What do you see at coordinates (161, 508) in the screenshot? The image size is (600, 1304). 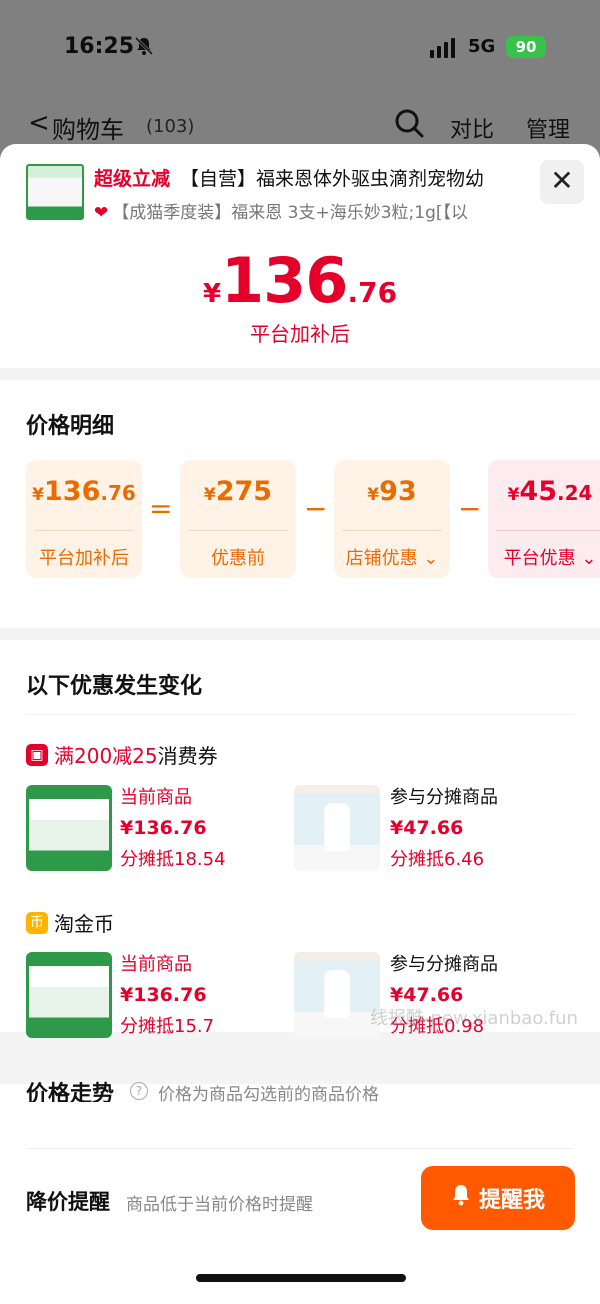 I see `equals-sign: =` at bounding box center [161, 508].